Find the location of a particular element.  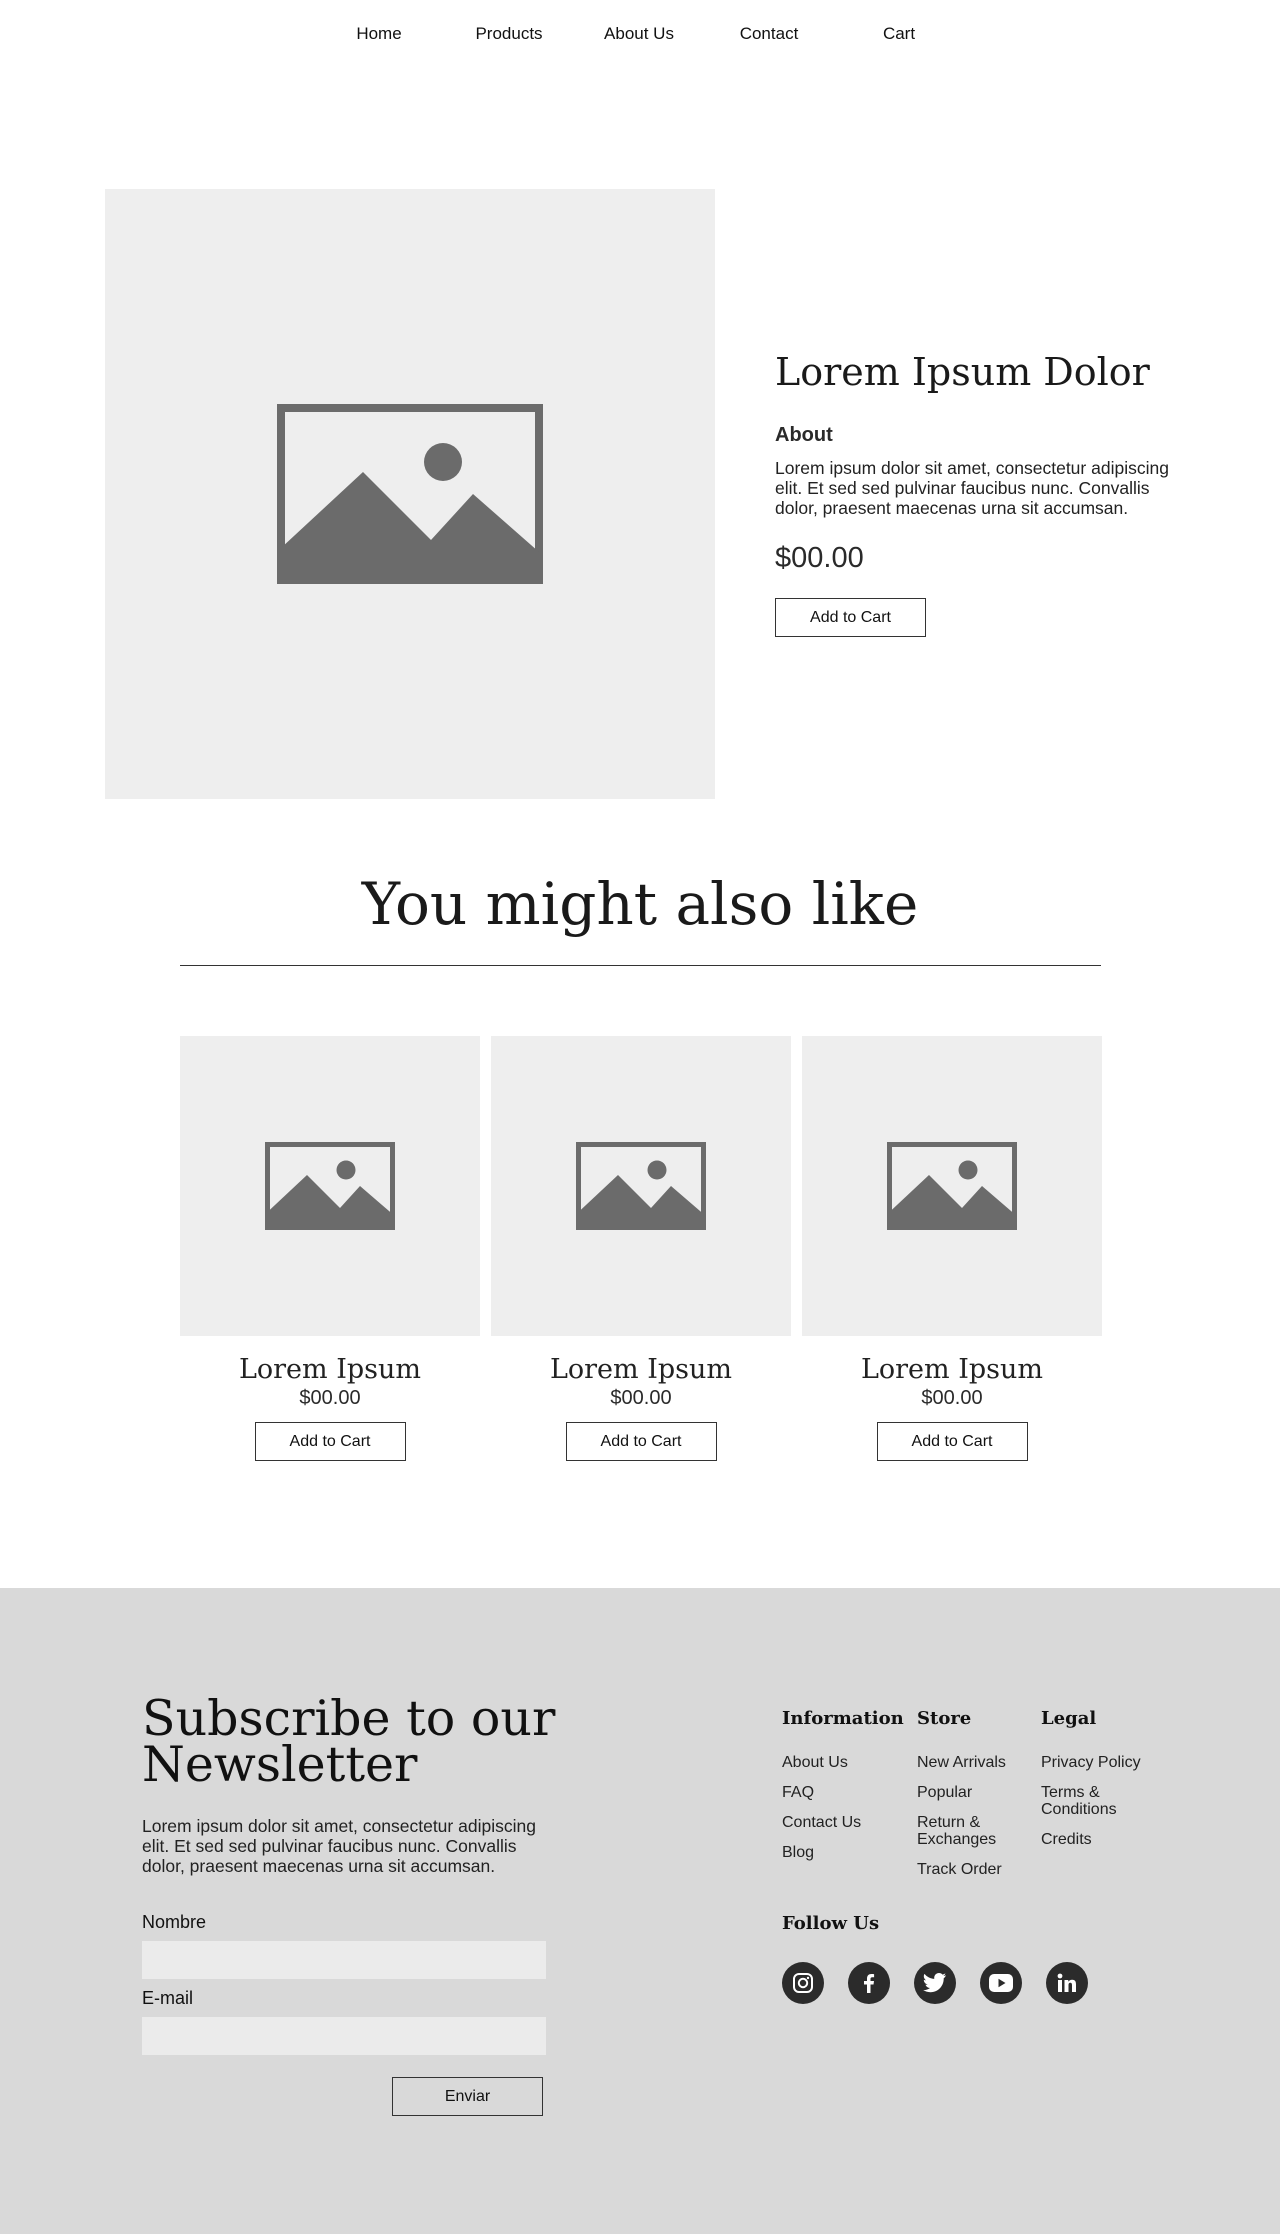

newsletter-title: Subscribe to our Newsletter is located at coordinates (349, 1741).